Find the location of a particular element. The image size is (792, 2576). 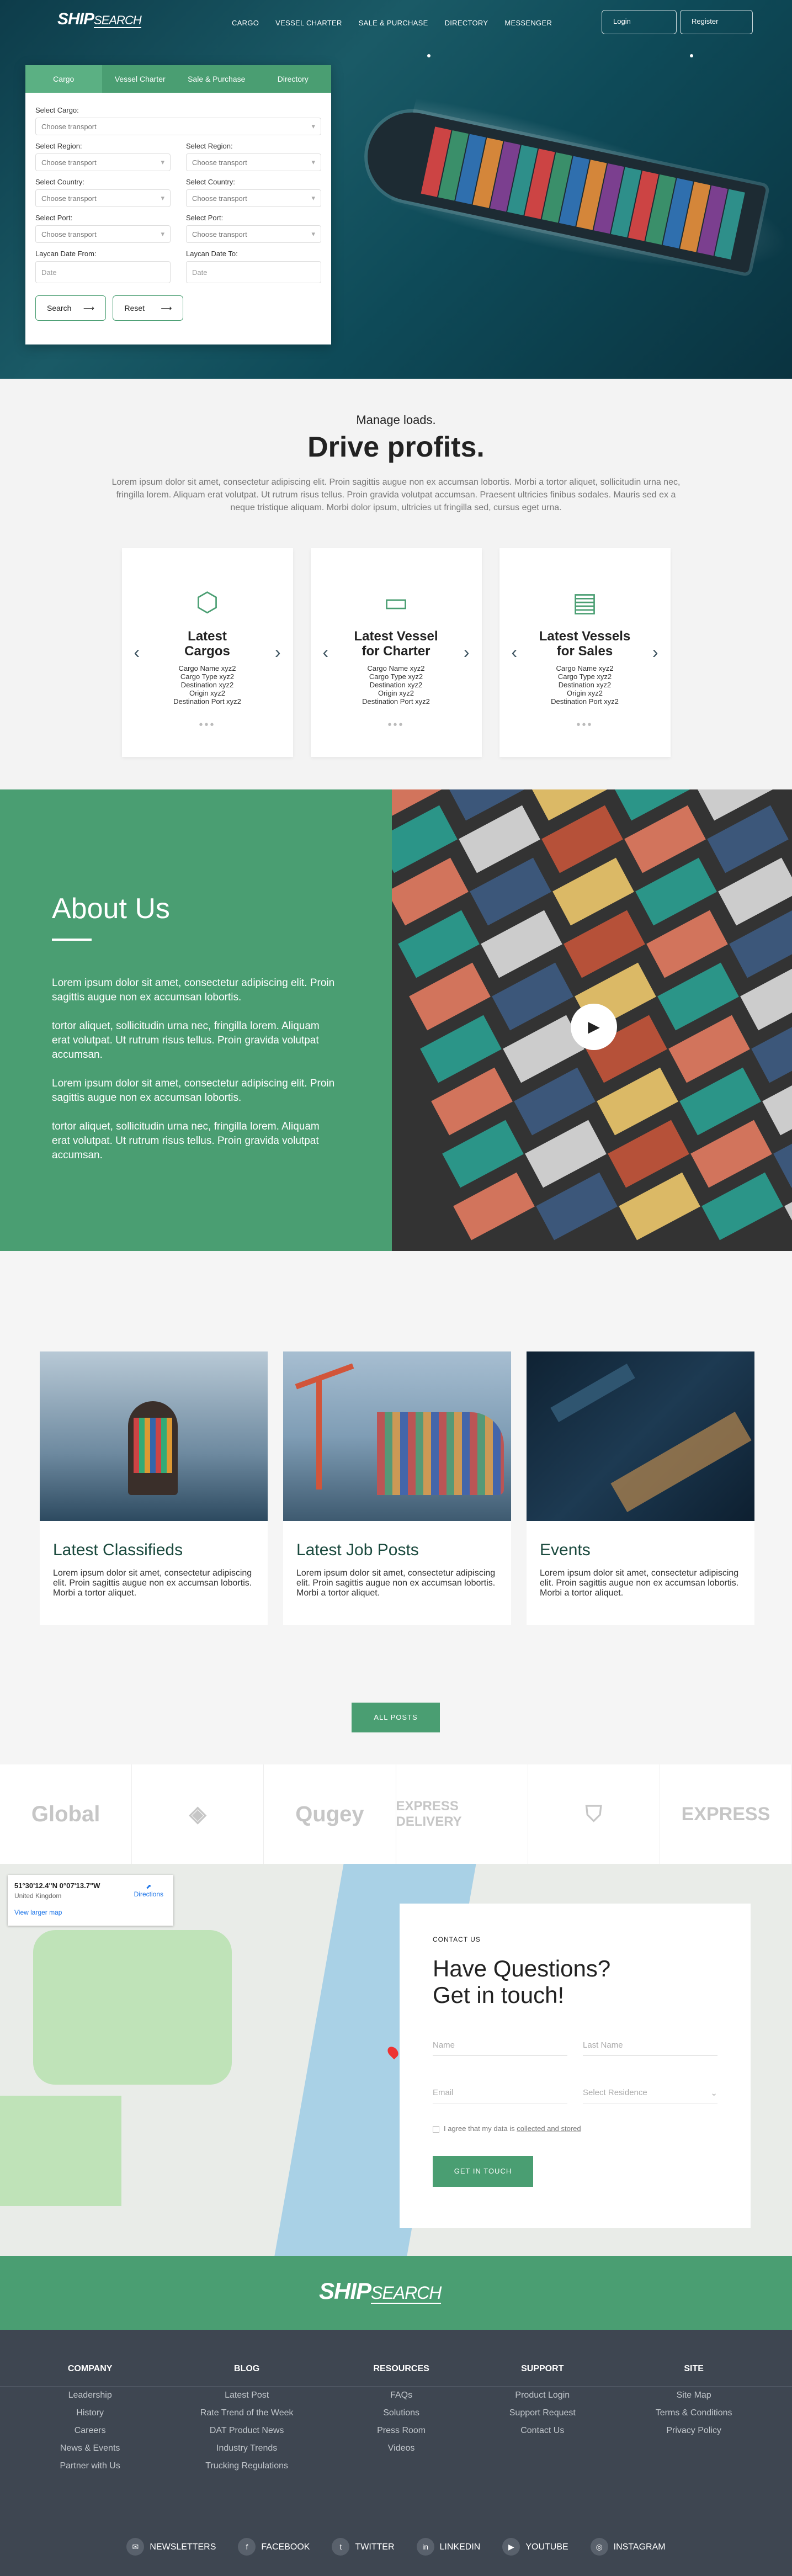

brand-logo-global: Global is located at coordinates (66, 1814).